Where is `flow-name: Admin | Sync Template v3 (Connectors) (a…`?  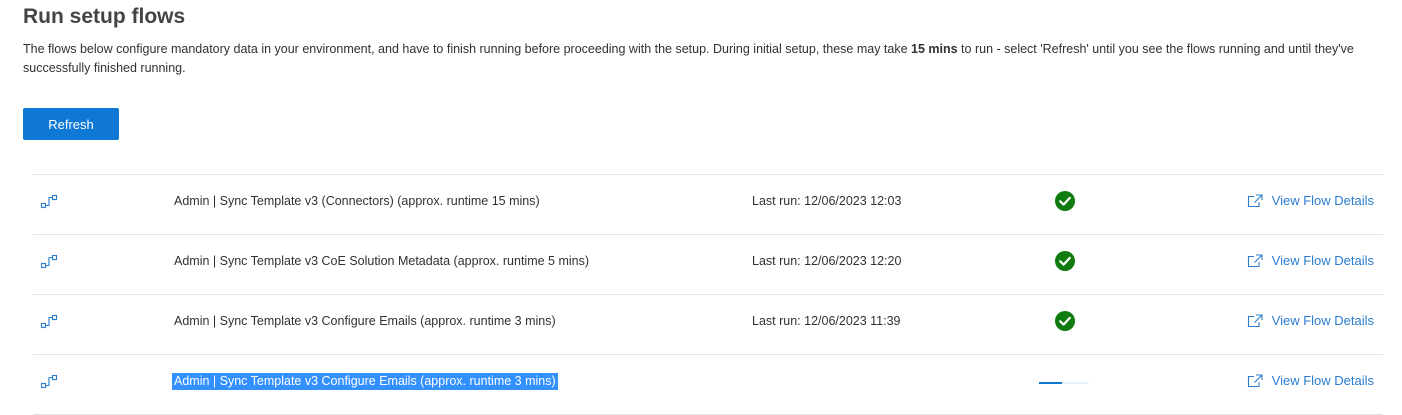 flow-name: Admin | Sync Template v3 (Connectors) (a… is located at coordinates (357, 201).